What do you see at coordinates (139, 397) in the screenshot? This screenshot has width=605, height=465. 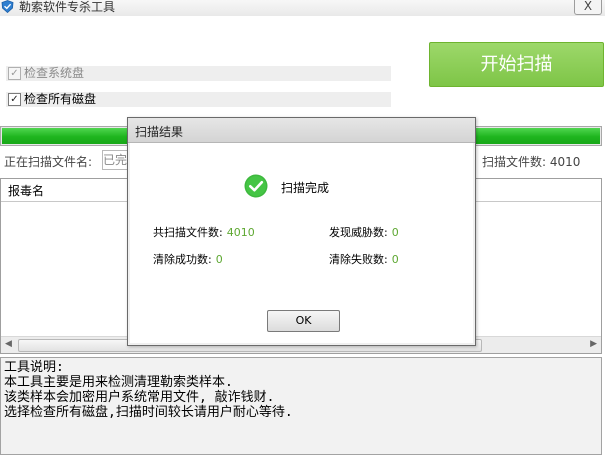 I see `description-line: 该类样本会加密用户系统常用文件, 敲诈钱财.` at bounding box center [139, 397].